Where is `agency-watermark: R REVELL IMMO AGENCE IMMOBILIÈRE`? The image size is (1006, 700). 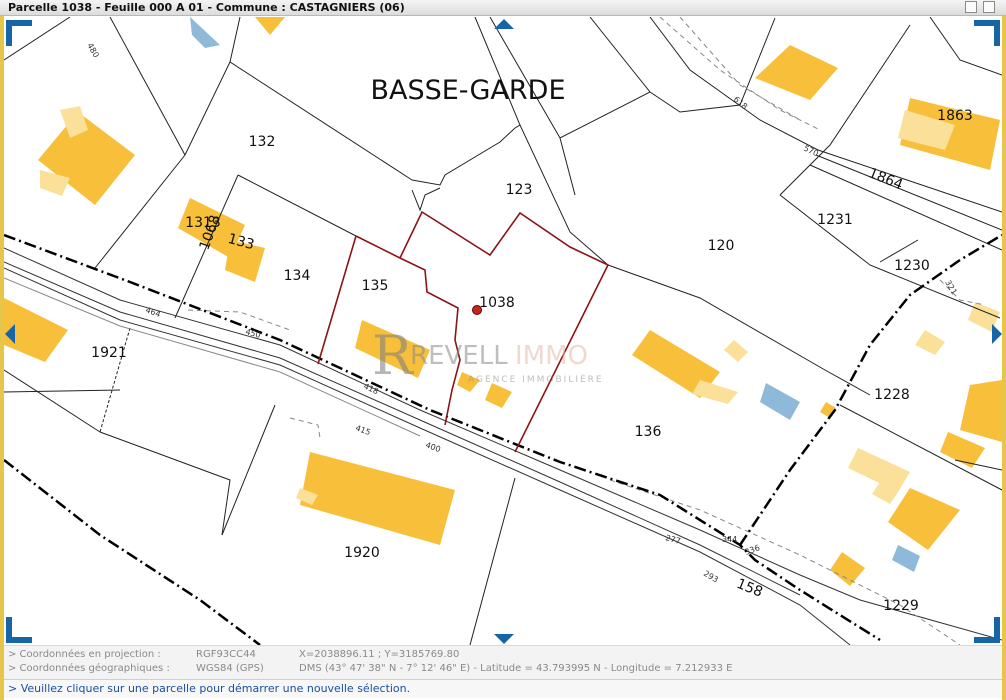 agency-watermark: R REVELL IMMO AGENCE IMMOBILIÈRE is located at coordinates (488, 355).